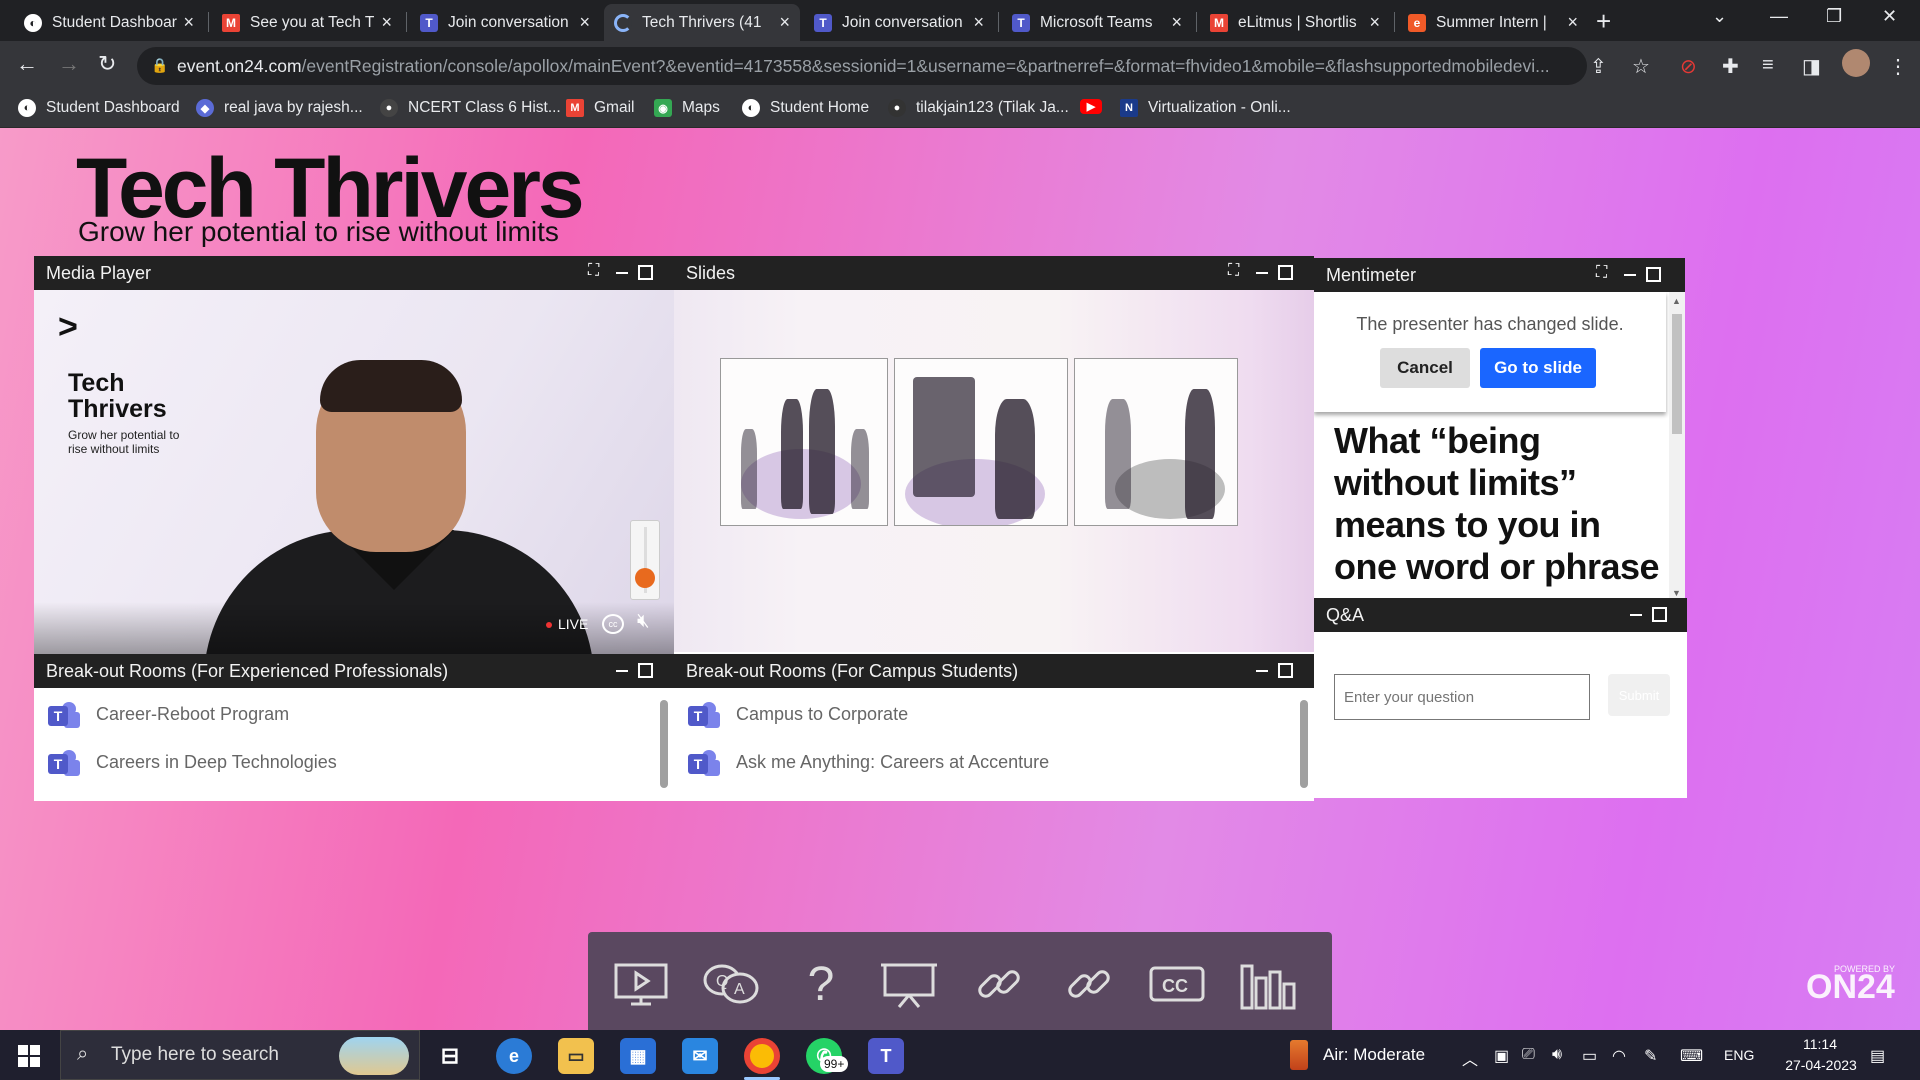  What do you see at coordinates (999, 984) in the screenshot?
I see `link-icon` at bounding box center [999, 984].